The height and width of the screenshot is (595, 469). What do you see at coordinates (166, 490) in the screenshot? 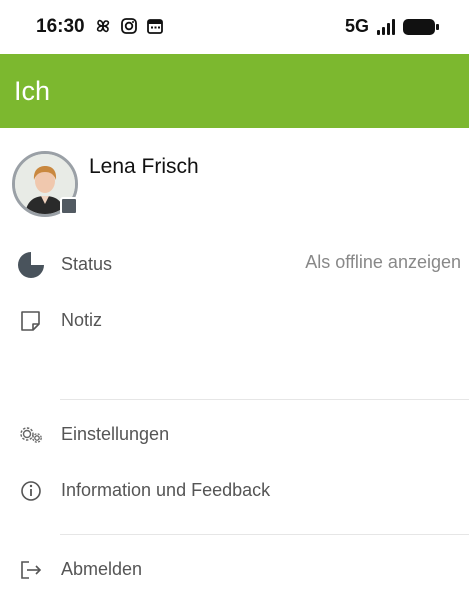
I see `info-feedback-label: Information und Feedback` at bounding box center [166, 490].